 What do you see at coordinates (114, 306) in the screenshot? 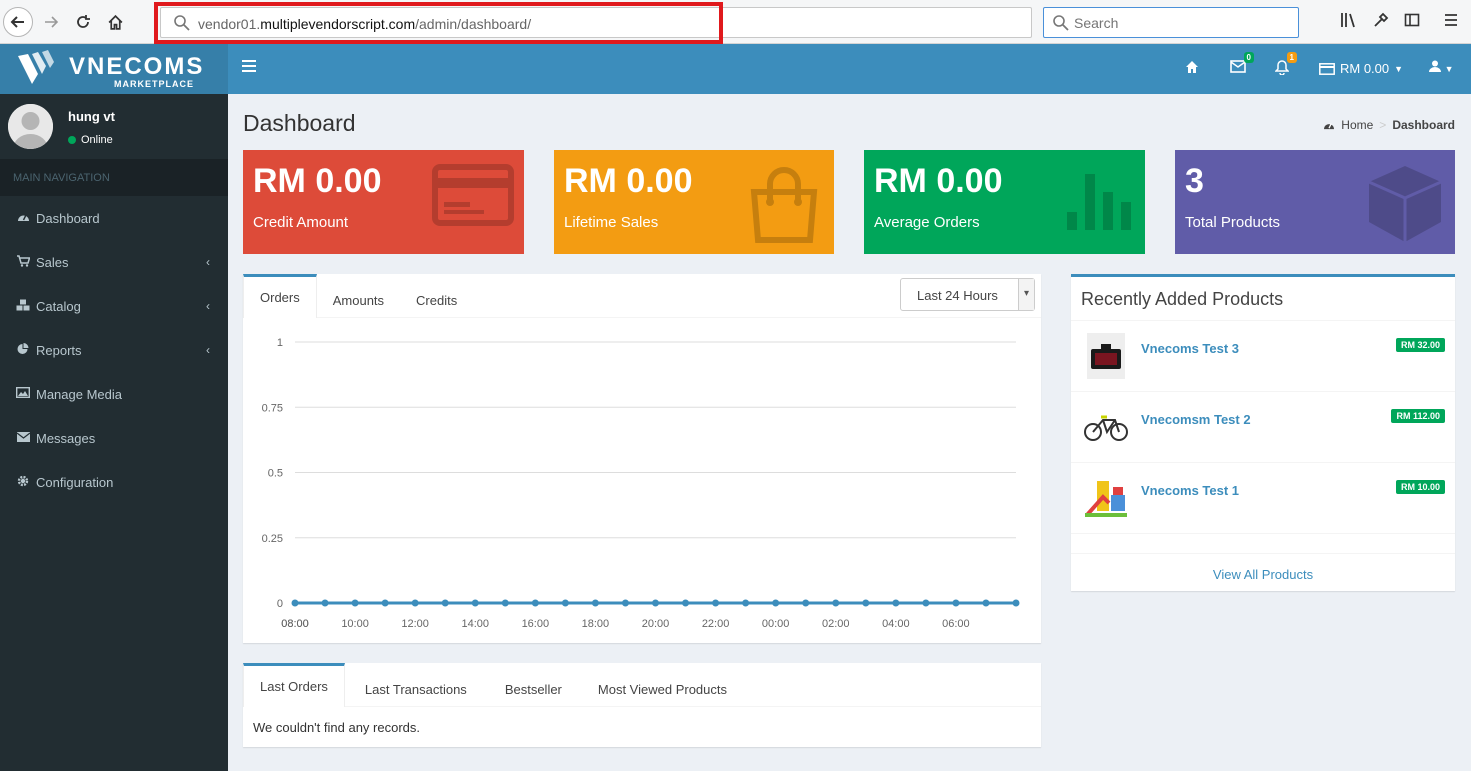
I see `sidebar-item-catalog: Catalog ‹` at bounding box center [114, 306].